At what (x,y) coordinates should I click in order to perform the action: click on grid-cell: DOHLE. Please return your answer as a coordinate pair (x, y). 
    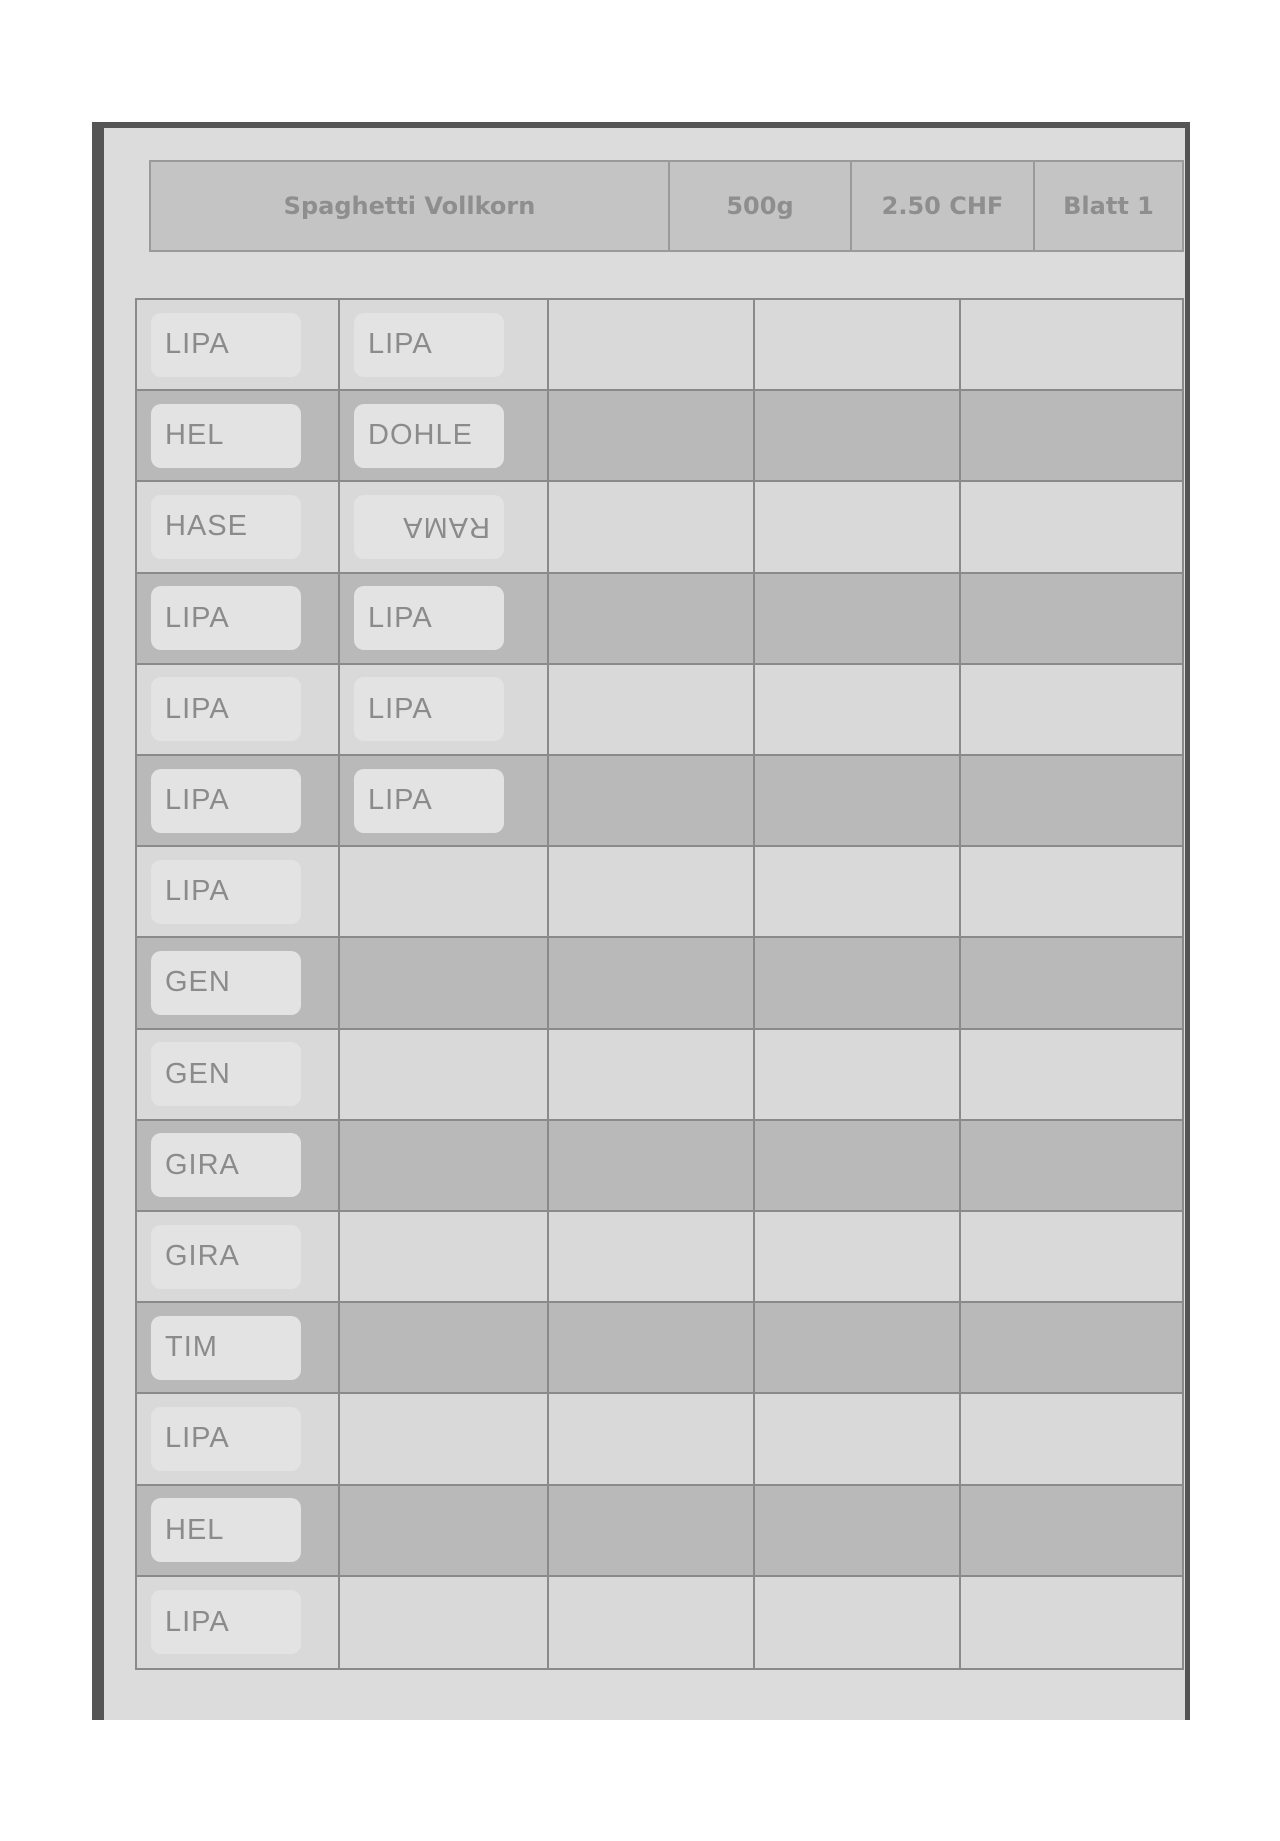
    Looking at the image, I should click on (444, 437).